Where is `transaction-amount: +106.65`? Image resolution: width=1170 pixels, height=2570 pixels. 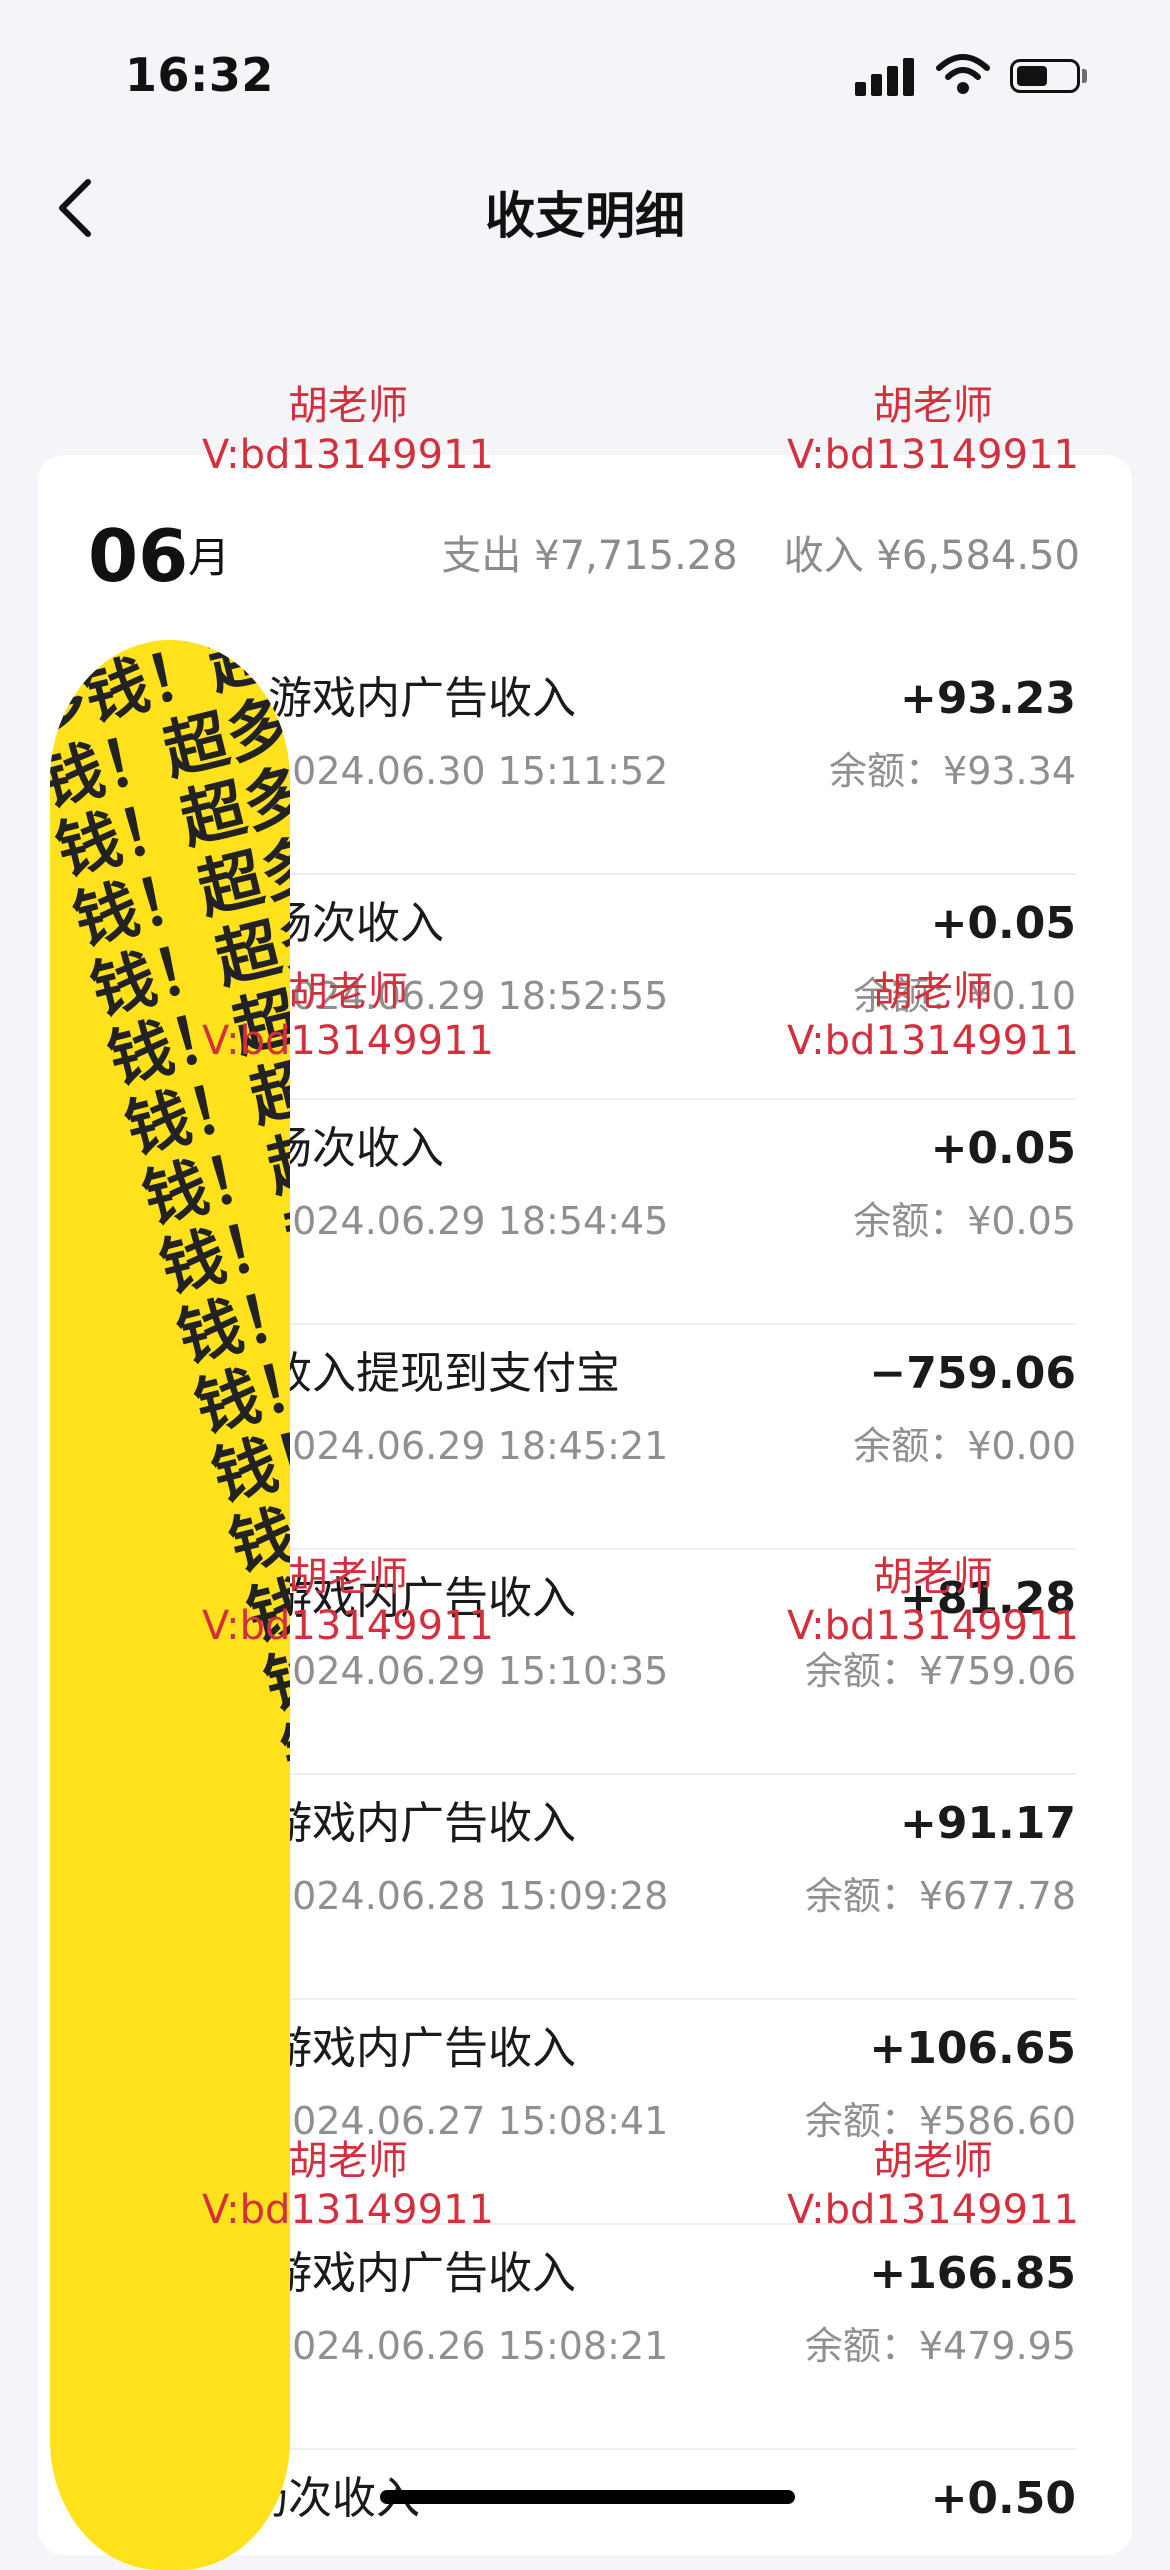
transaction-amount: +106.65 is located at coordinates (972, 2048).